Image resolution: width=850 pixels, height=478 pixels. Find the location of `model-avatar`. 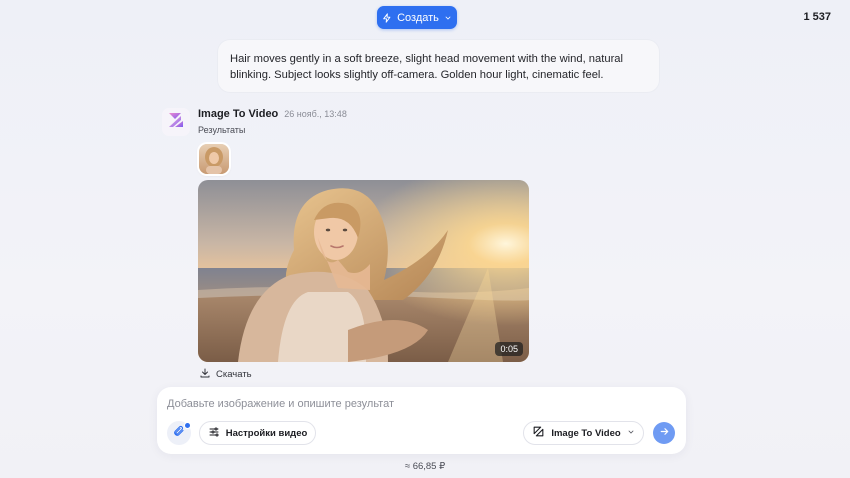

model-avatar is located at coordinates (176, 122).